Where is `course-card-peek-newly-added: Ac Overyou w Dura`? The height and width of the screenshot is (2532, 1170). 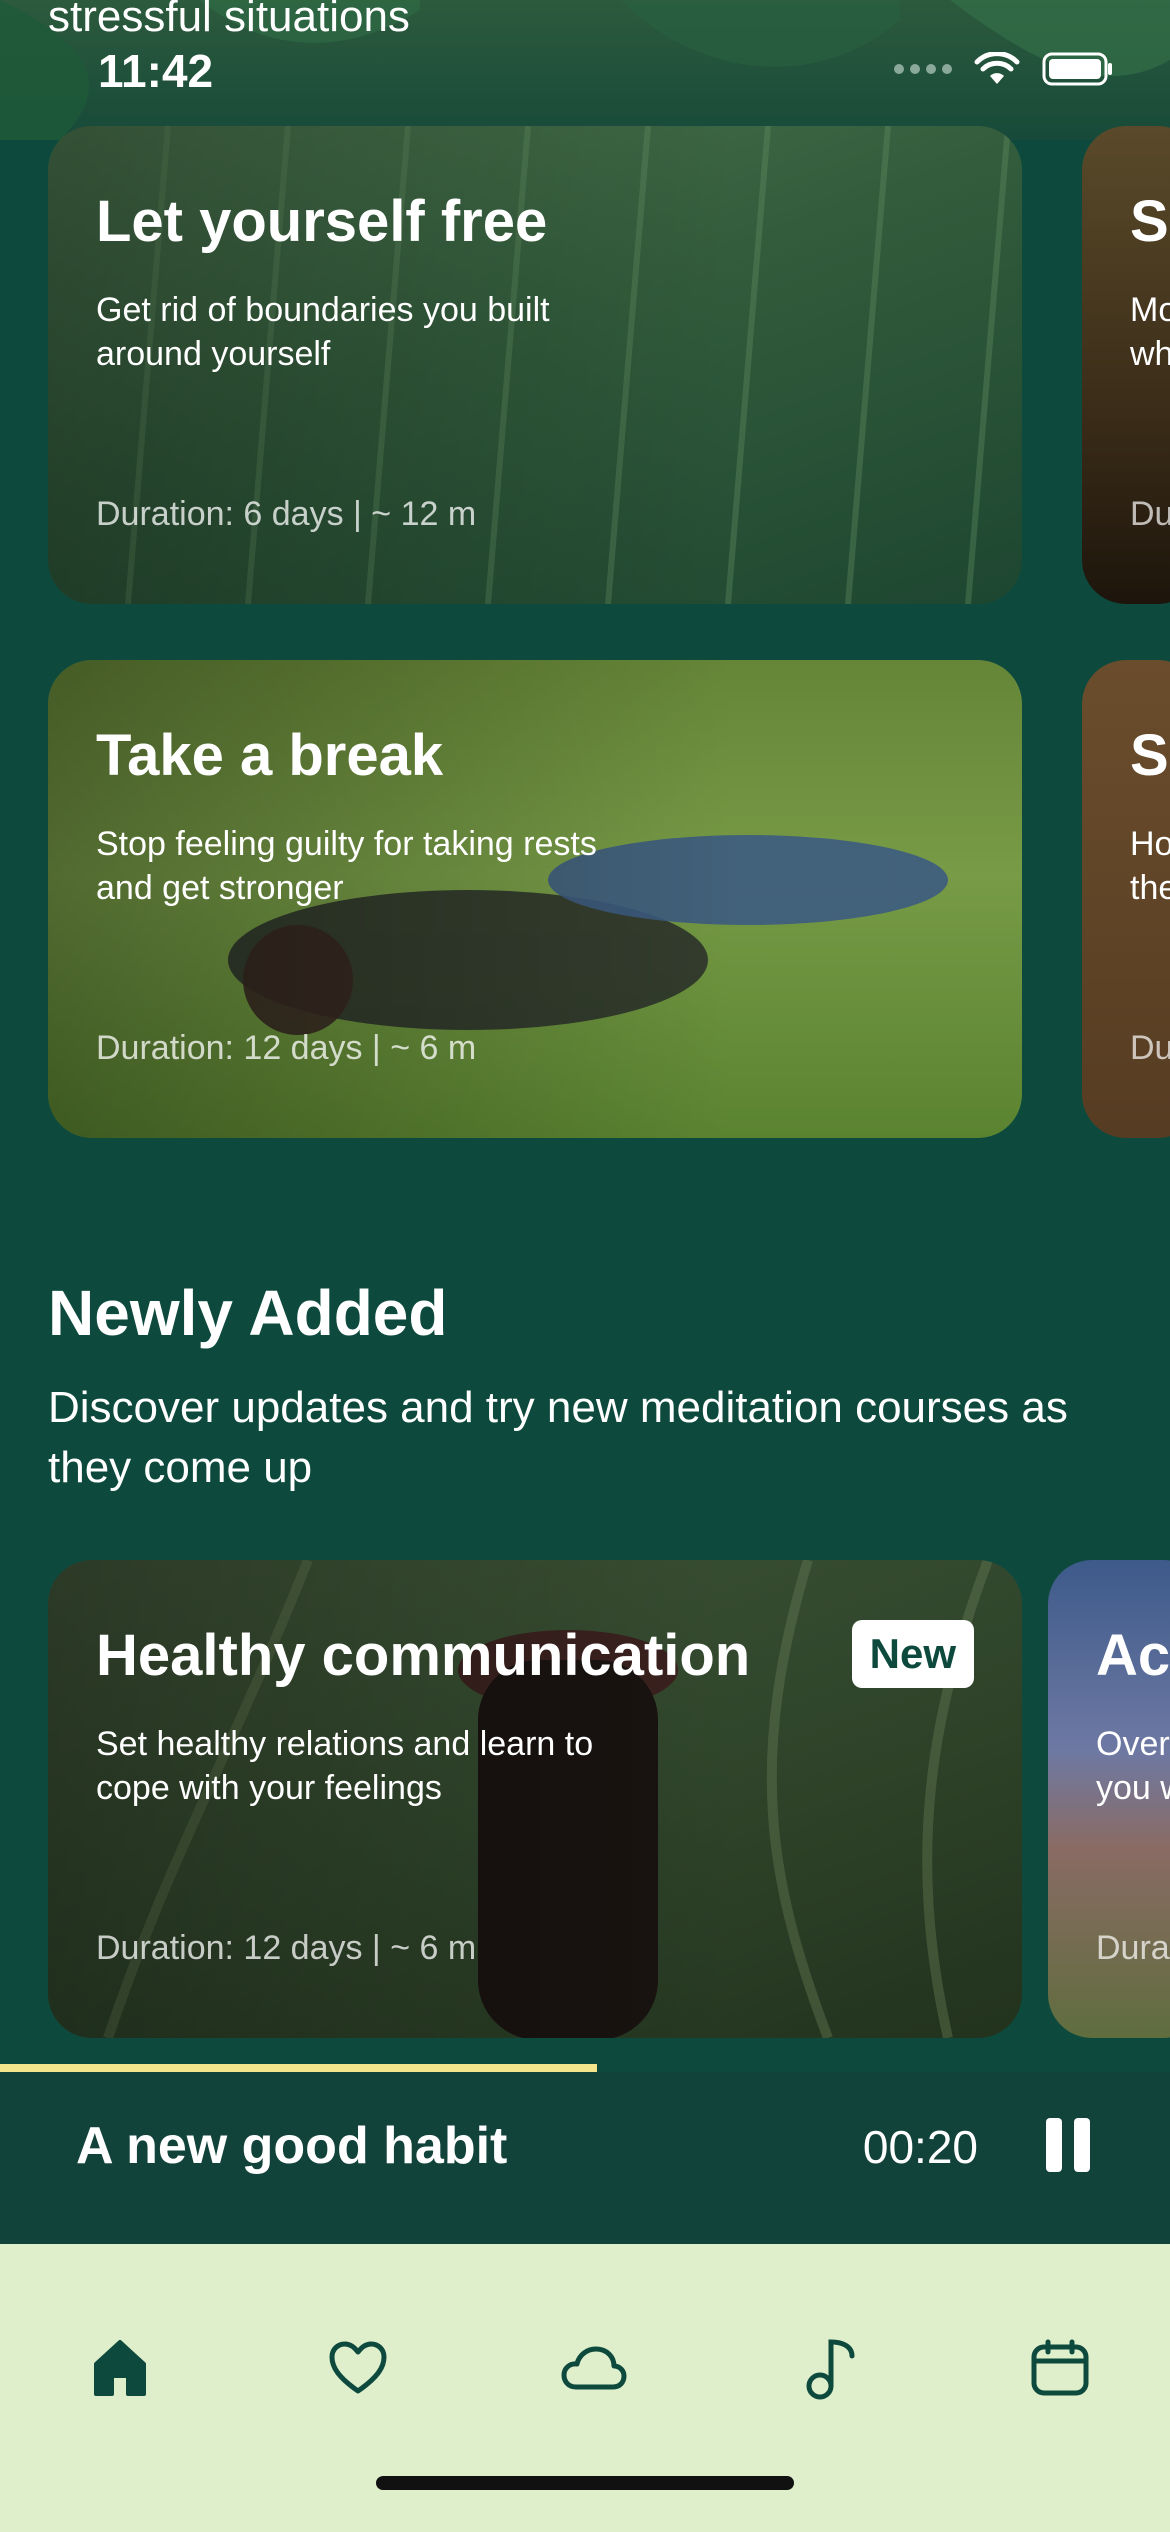 course-card-peek-newly-added: Ac Overyou w Dura is located at coordinates (1109, 1799).